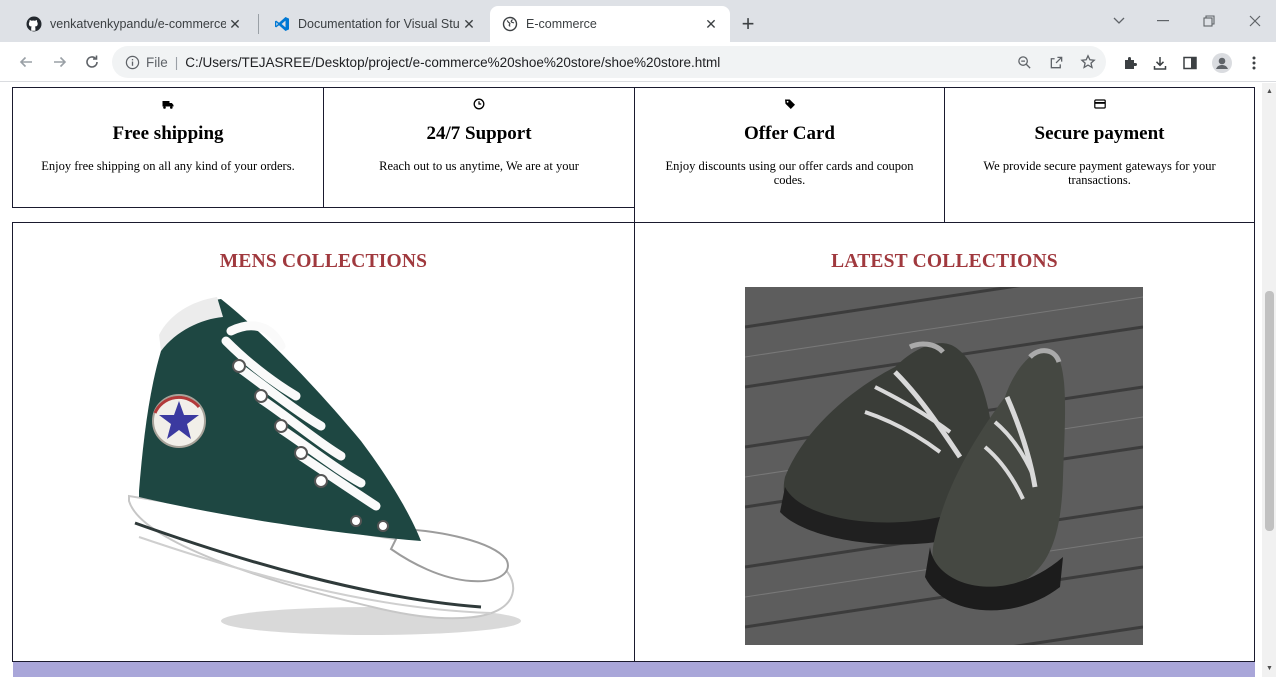  I want to click on collection-title: MENS COLLECTIONS, so click(323, 261).